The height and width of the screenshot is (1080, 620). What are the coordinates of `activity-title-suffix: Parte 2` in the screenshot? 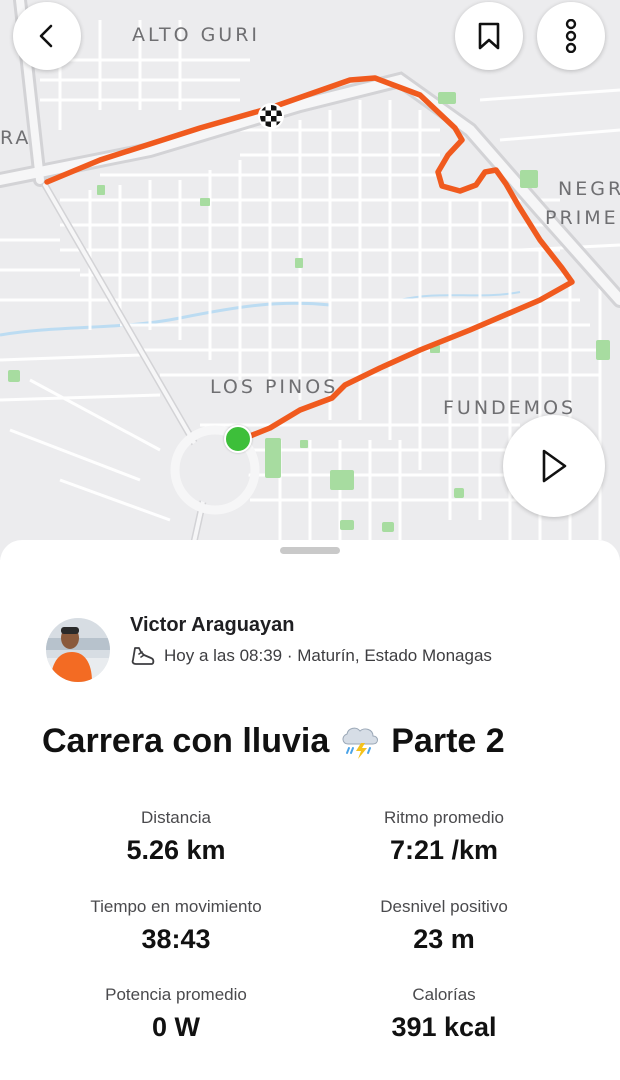 It's located at (448, 741).